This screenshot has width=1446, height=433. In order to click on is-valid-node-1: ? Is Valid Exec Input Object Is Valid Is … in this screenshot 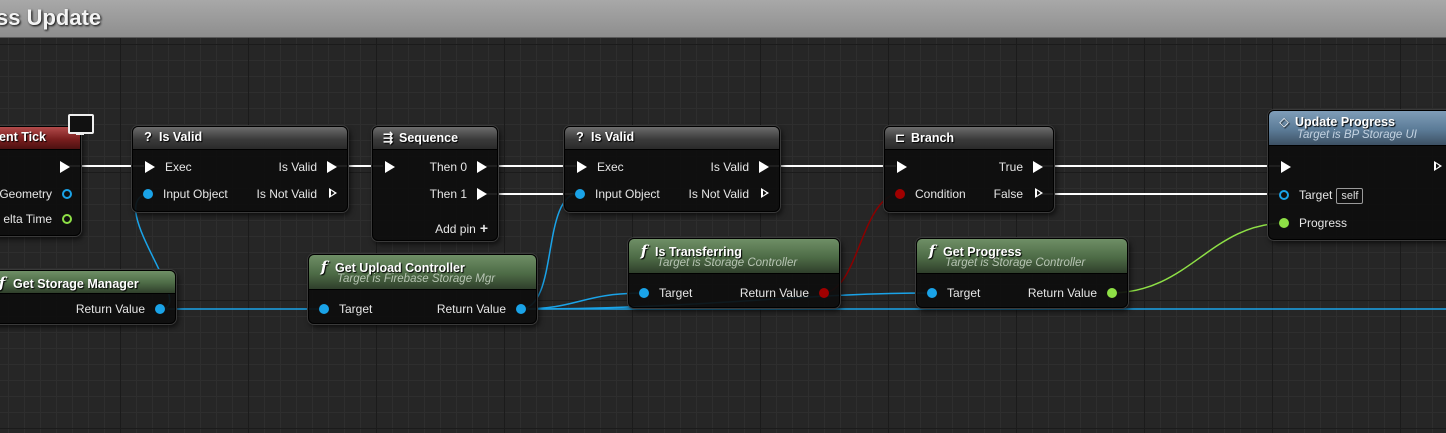, I will do `click(240, 169)`.